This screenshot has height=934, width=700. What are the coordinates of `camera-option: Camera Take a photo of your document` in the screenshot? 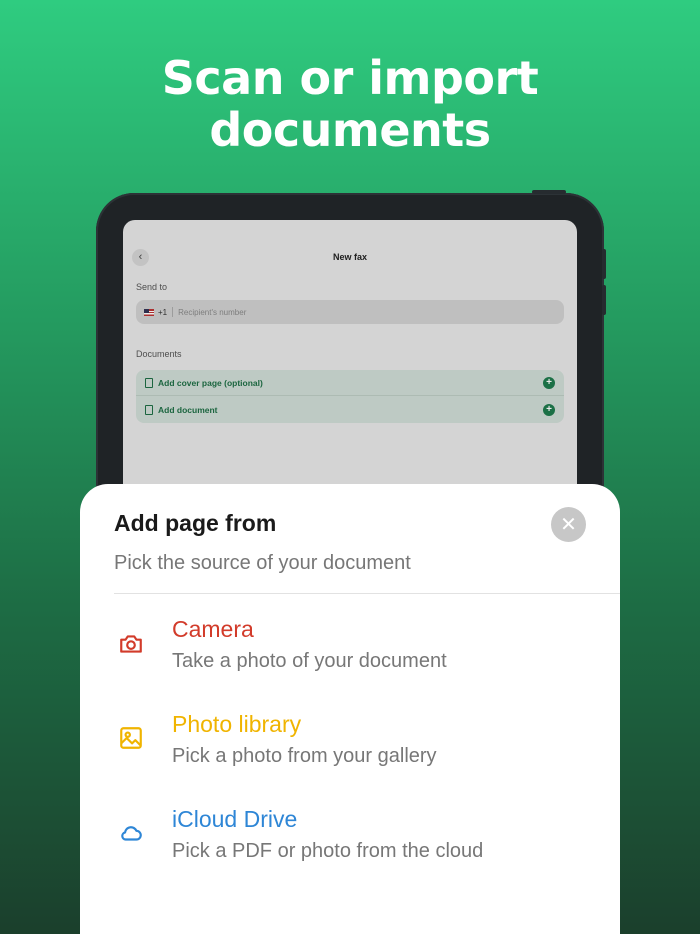 It's located at (350, 656).